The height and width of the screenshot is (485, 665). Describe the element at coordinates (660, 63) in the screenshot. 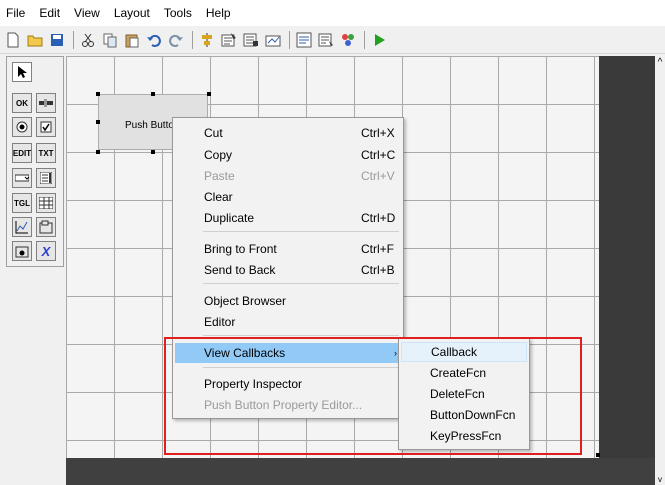

I see `scroll-up-icon: ^` at that location.